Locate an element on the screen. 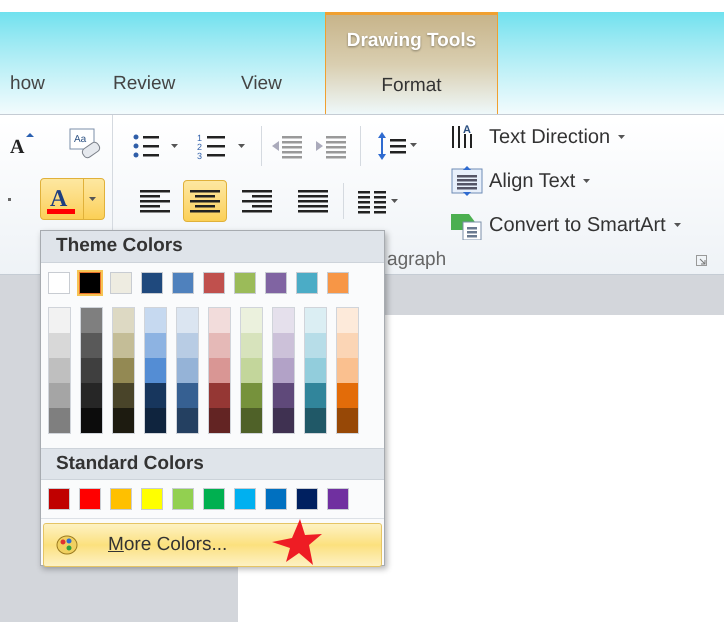 This screenshot has height=622, width=724. align-justify-icon is located at coordinates (313, 201).